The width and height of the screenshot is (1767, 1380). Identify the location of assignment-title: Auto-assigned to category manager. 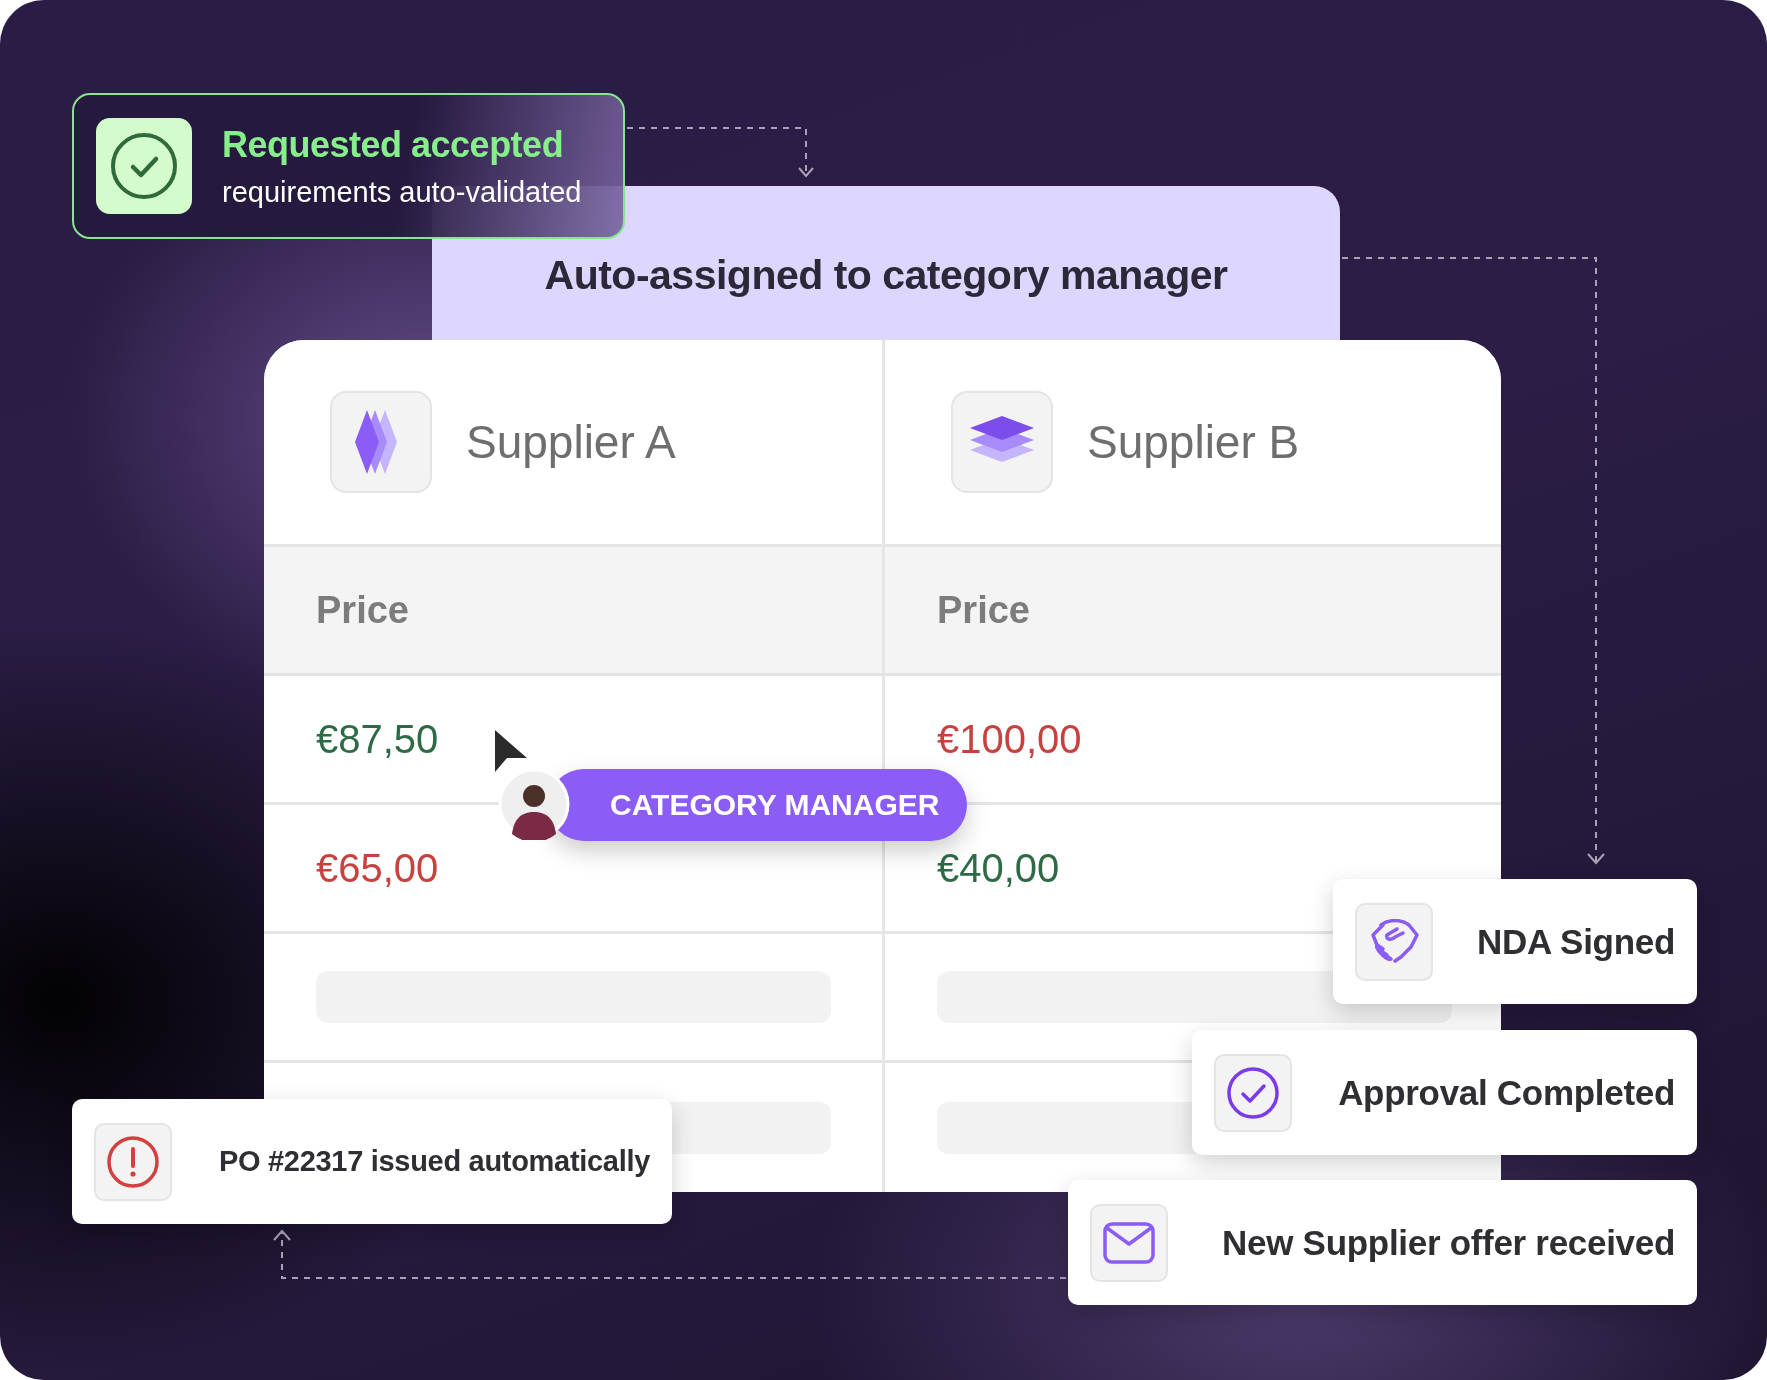
(886, 276).